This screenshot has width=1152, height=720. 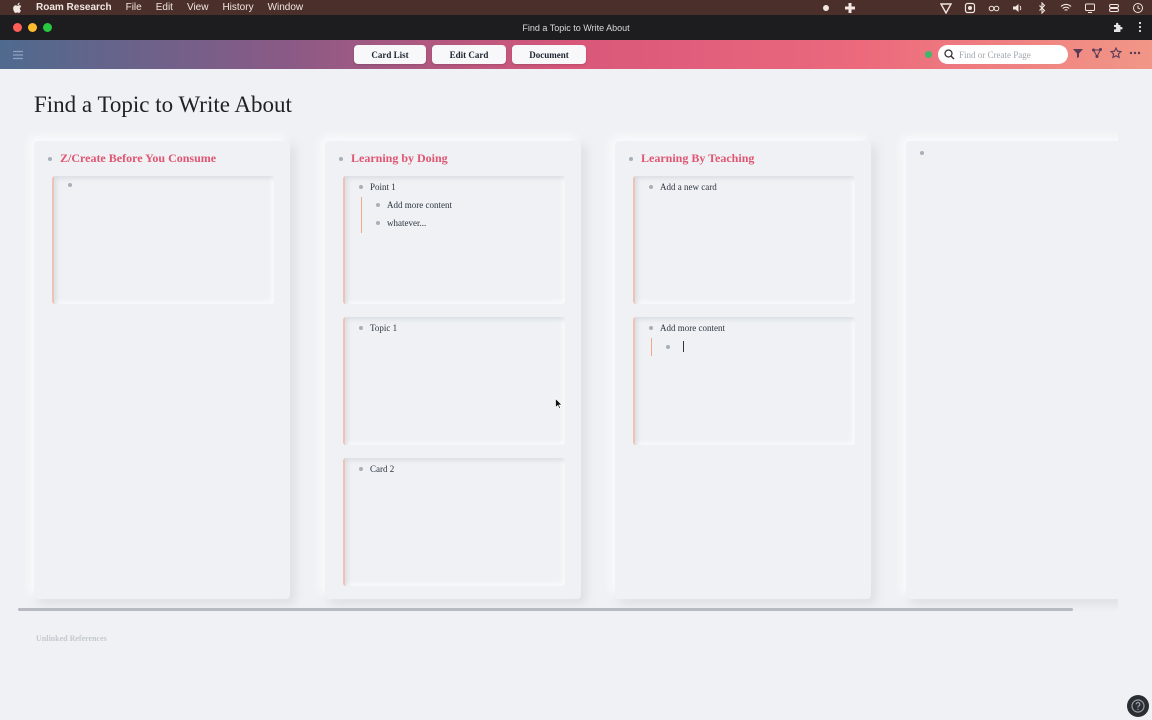 I want to click on menu-file: File, so click(x=134, y=7).